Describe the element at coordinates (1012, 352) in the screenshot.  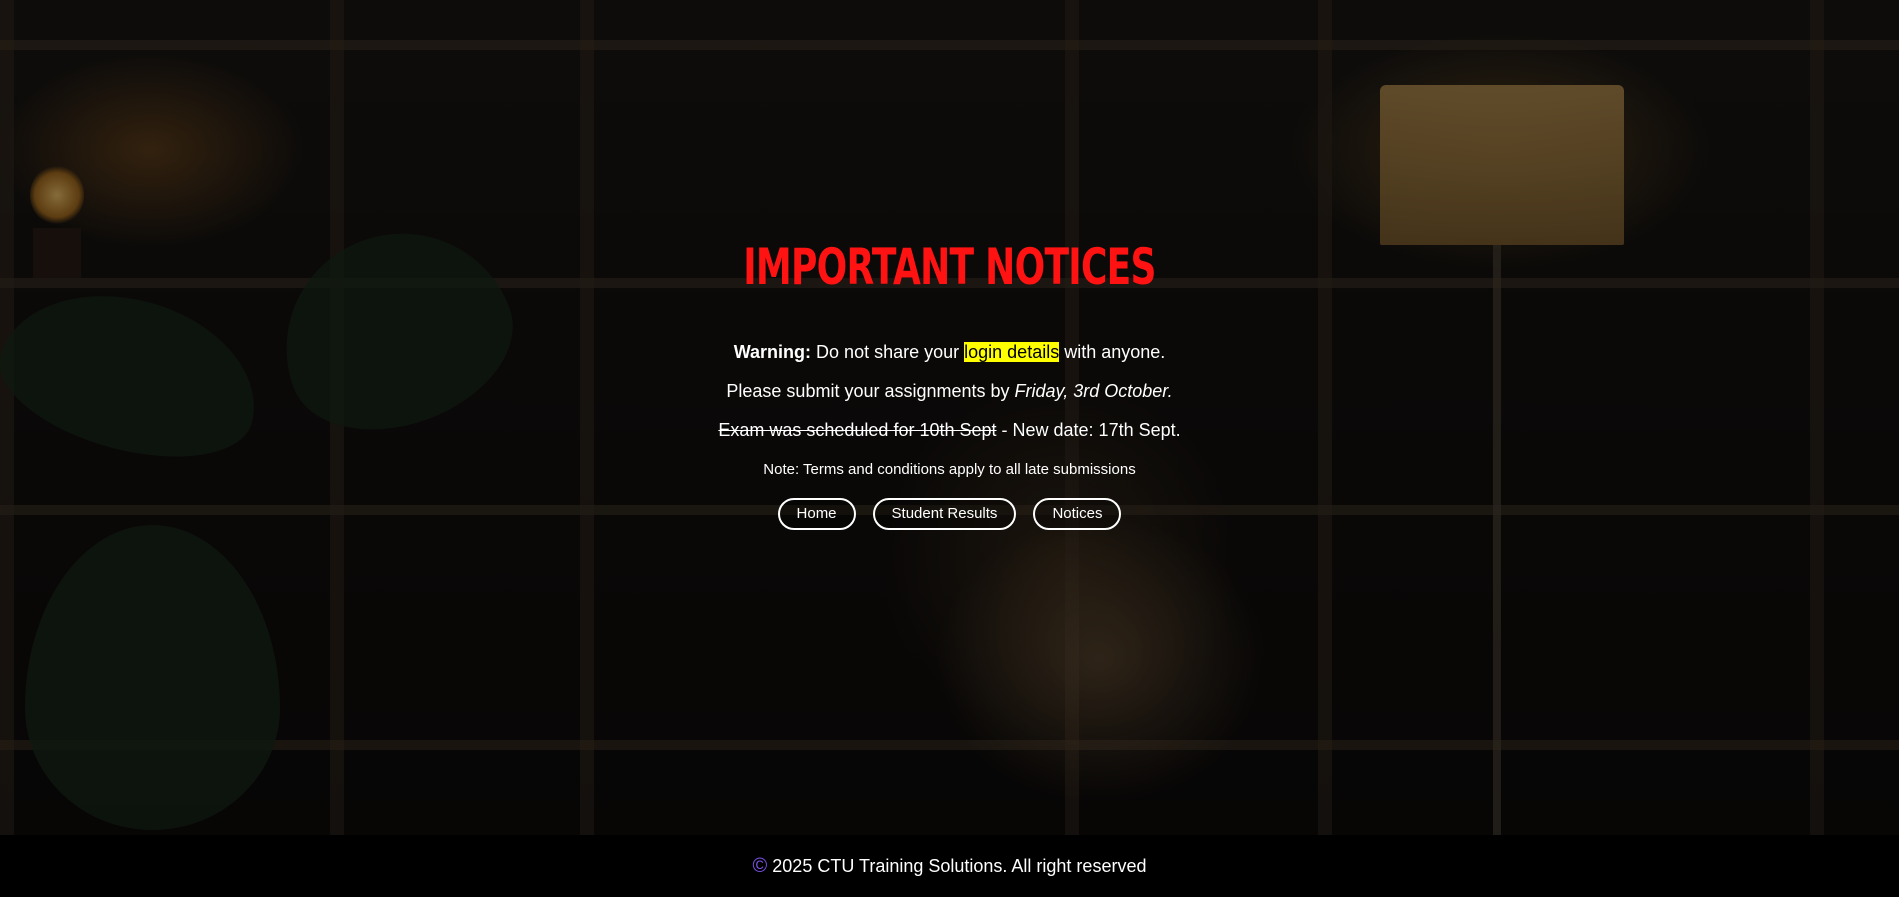
I see `highlighted-text: login details` at that location.